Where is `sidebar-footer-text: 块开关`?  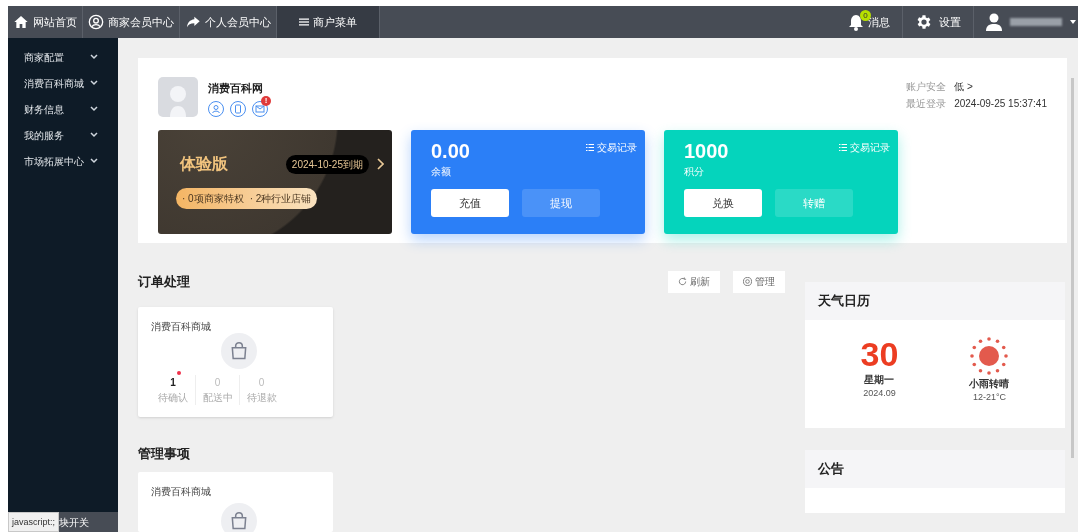 sidebar-footer-text: 块开关 is located at coordinates (74, 522).